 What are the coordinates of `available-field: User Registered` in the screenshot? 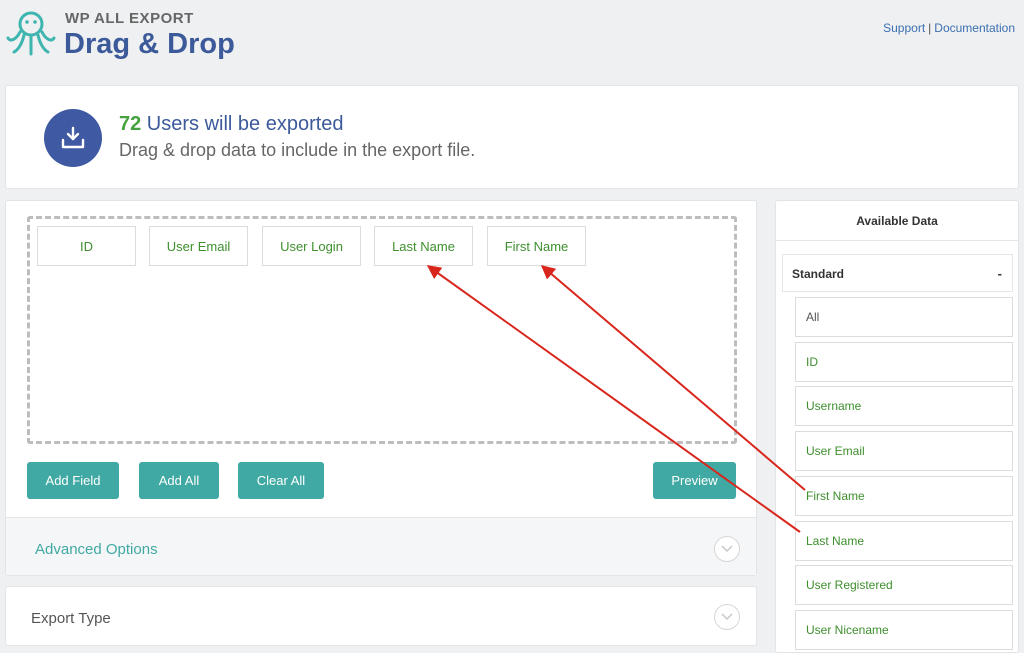 It's located at (904, 585).